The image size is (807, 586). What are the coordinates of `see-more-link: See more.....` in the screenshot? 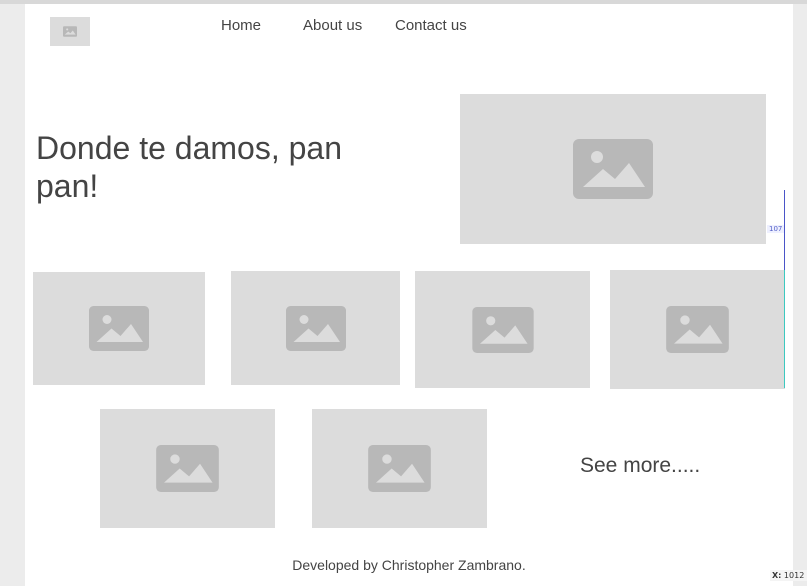 It's located at (640, 466).